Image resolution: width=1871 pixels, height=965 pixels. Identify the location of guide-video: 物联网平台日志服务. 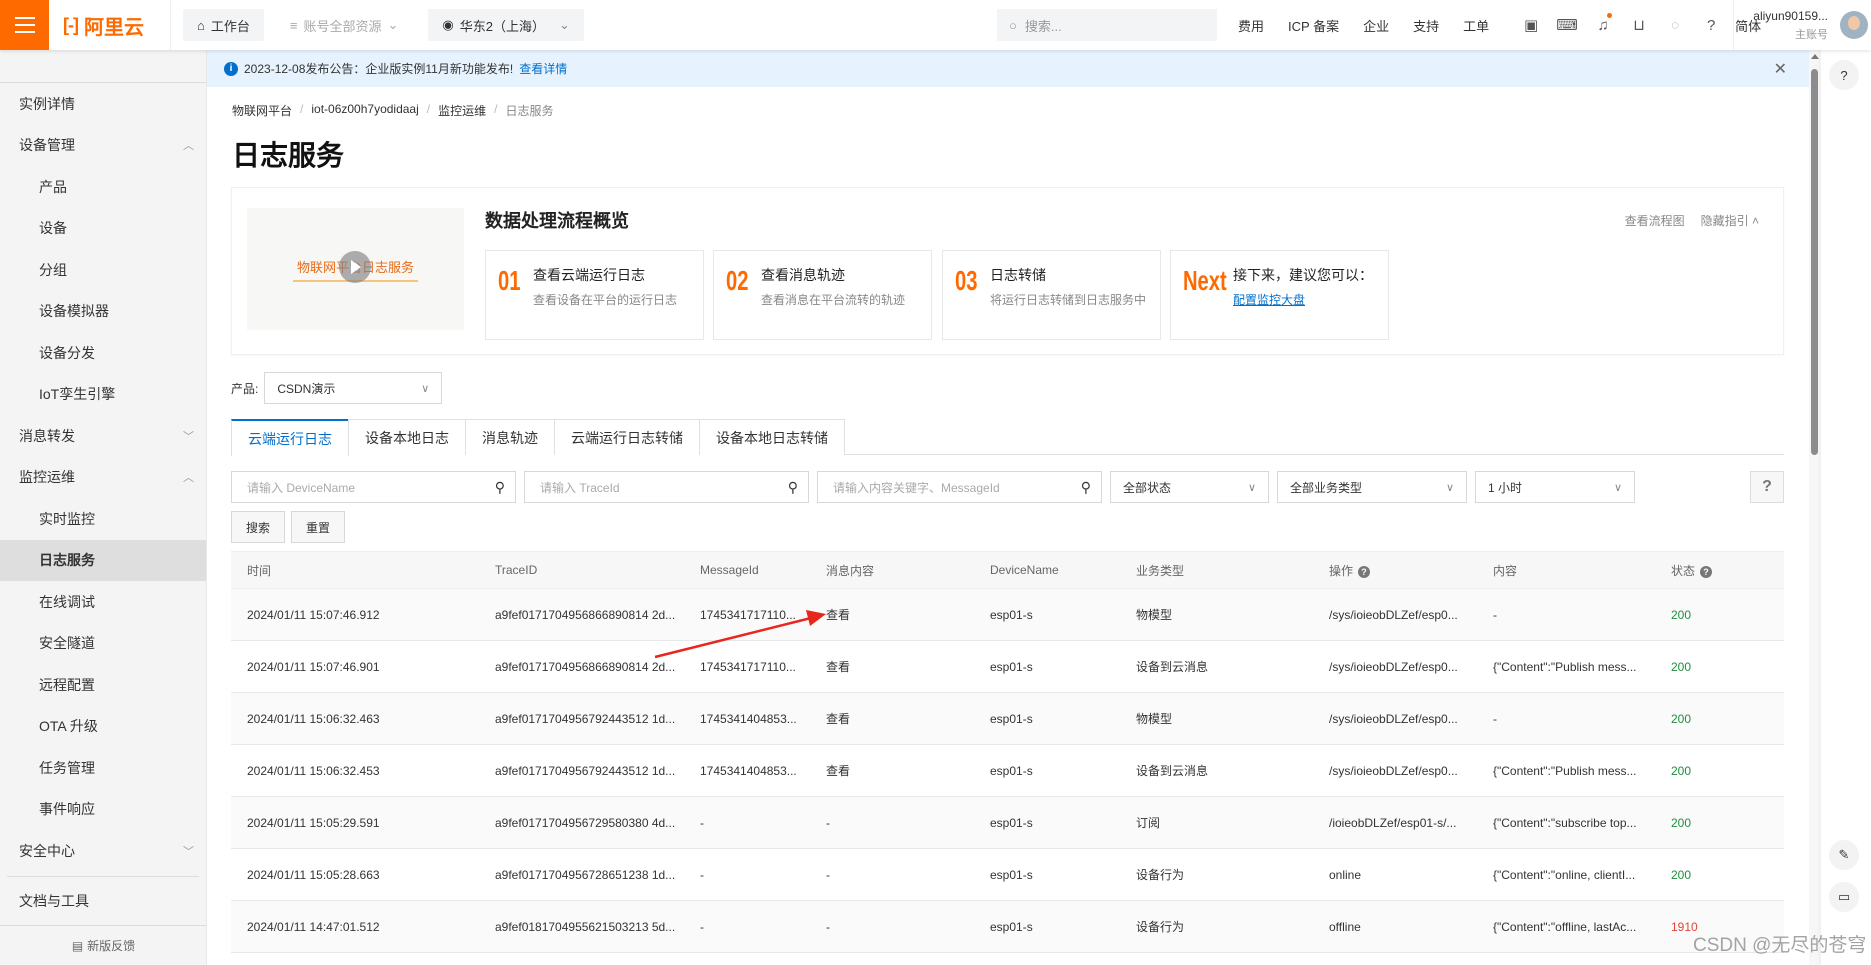
(355, 269).